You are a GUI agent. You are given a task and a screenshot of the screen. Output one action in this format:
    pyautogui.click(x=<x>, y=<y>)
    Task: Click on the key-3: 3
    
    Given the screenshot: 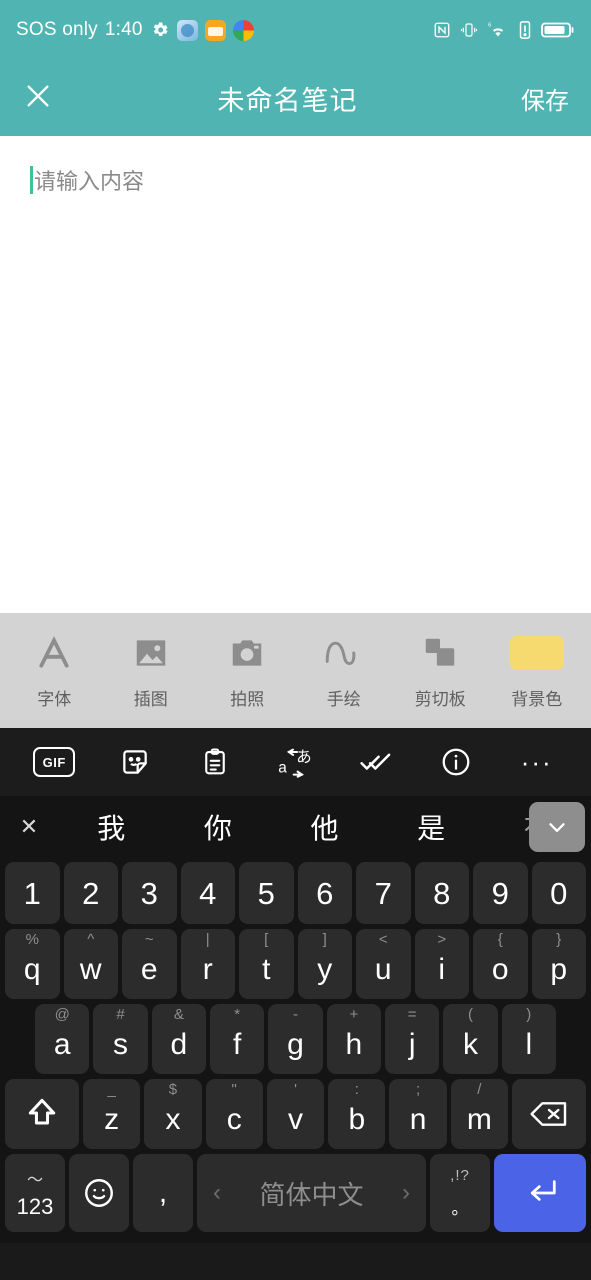 What is the action you would take?
    pyautogui.click(x=149, y=893)
    